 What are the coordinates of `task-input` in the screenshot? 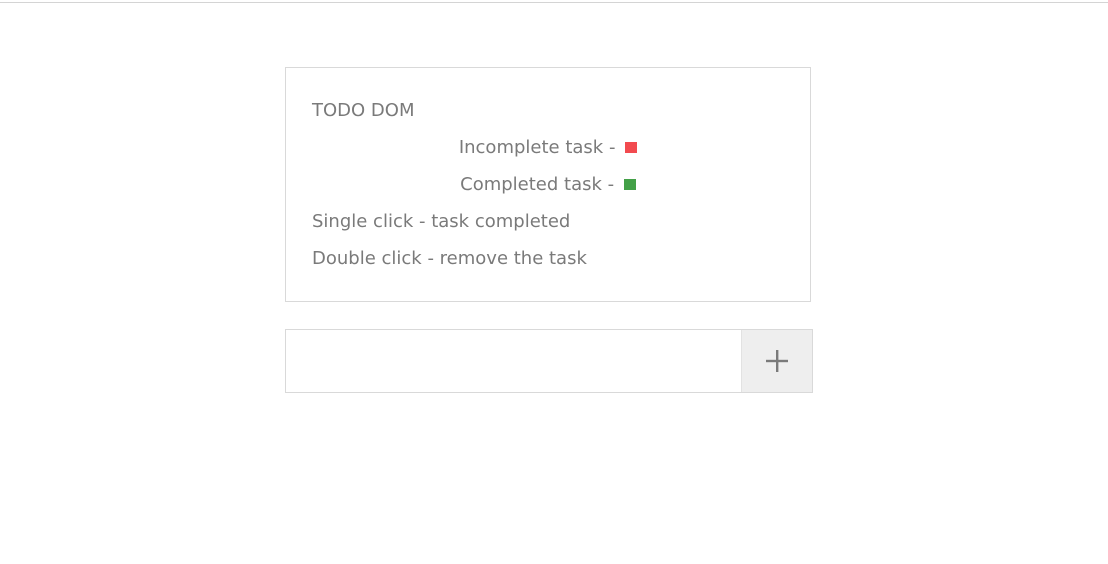 It's located at (513, 361).